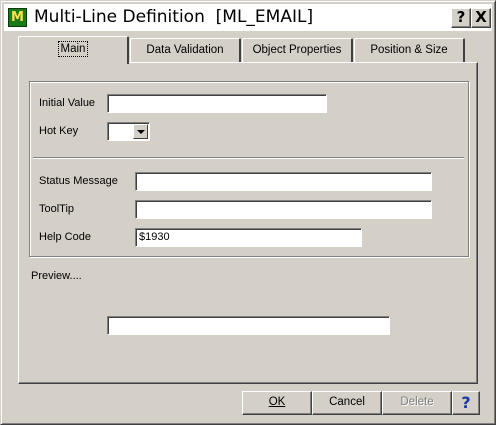 This screenshot has width=496, height=425. I want to click on preview-field, so click(248, 325).